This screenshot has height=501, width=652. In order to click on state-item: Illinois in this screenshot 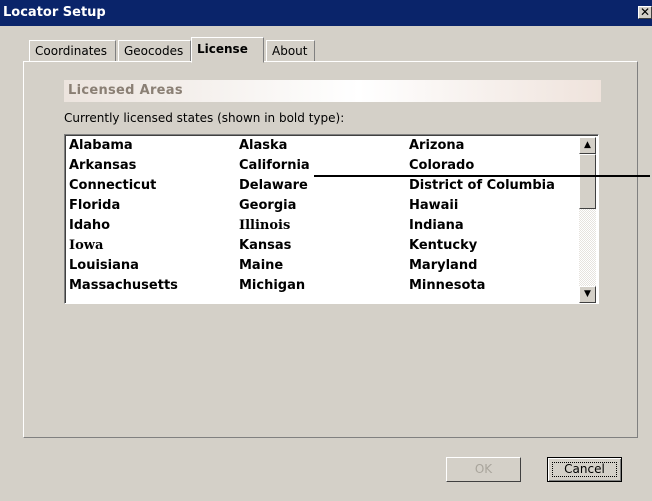, I will do `click(264, 225)`.